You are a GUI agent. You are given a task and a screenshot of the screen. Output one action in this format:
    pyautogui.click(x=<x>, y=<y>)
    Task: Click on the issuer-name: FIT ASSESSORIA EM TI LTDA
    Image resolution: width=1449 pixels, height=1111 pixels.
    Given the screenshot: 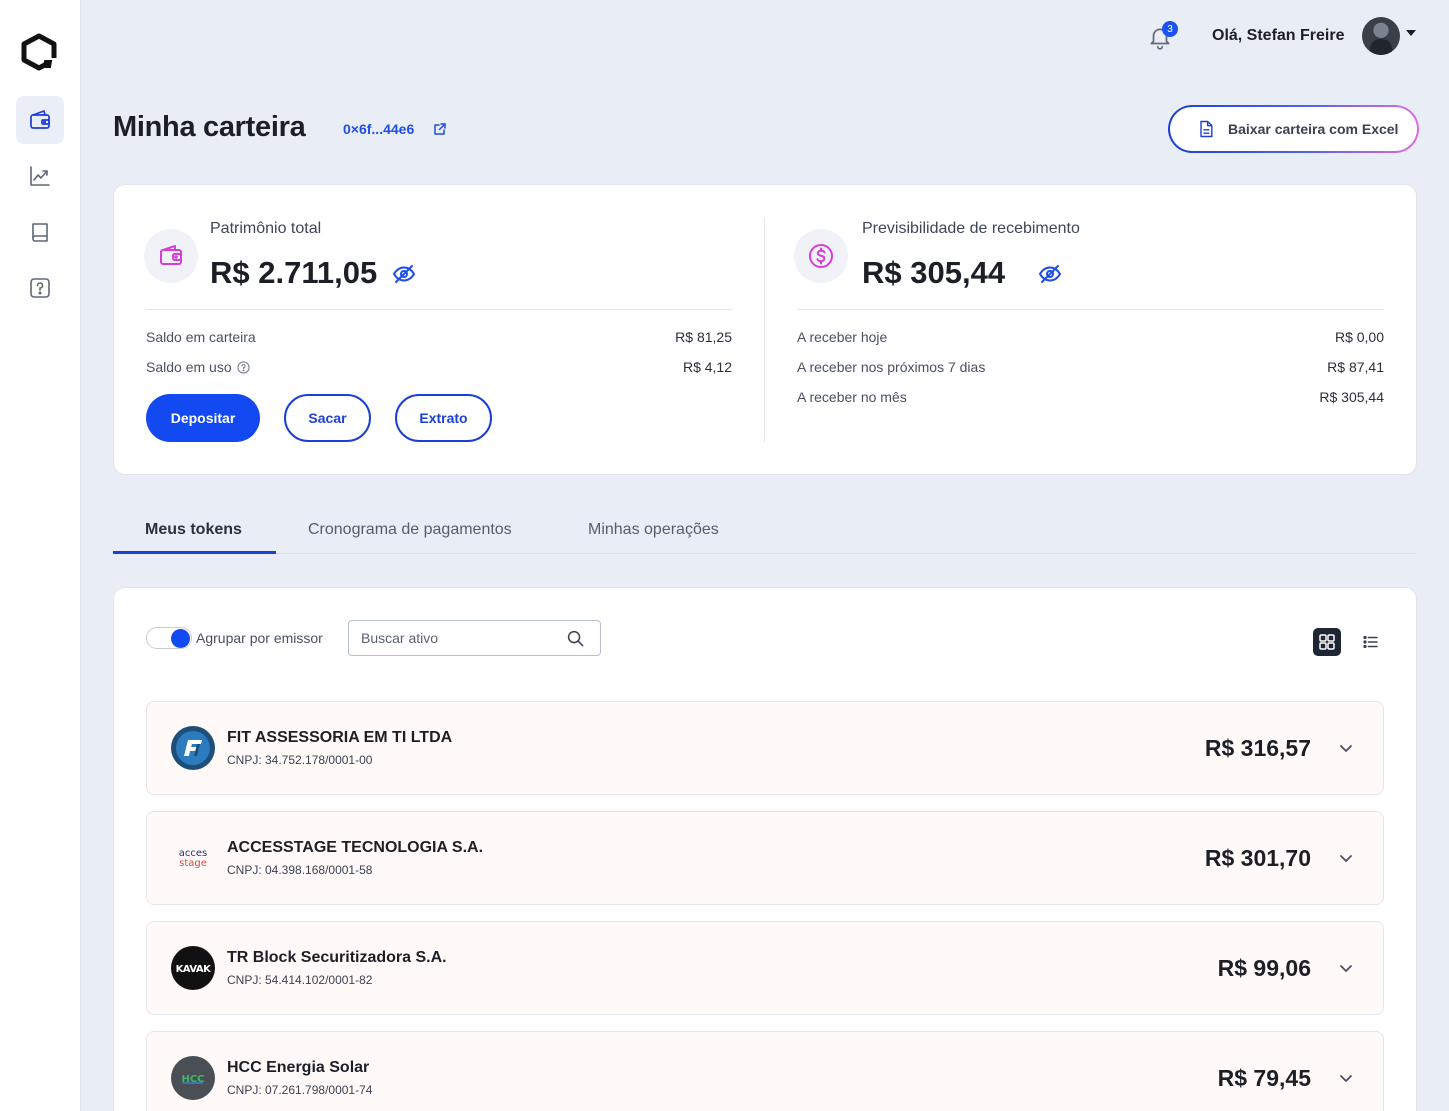 What is the action you would take?
    pyautogui.click(x=340, y=737)
    